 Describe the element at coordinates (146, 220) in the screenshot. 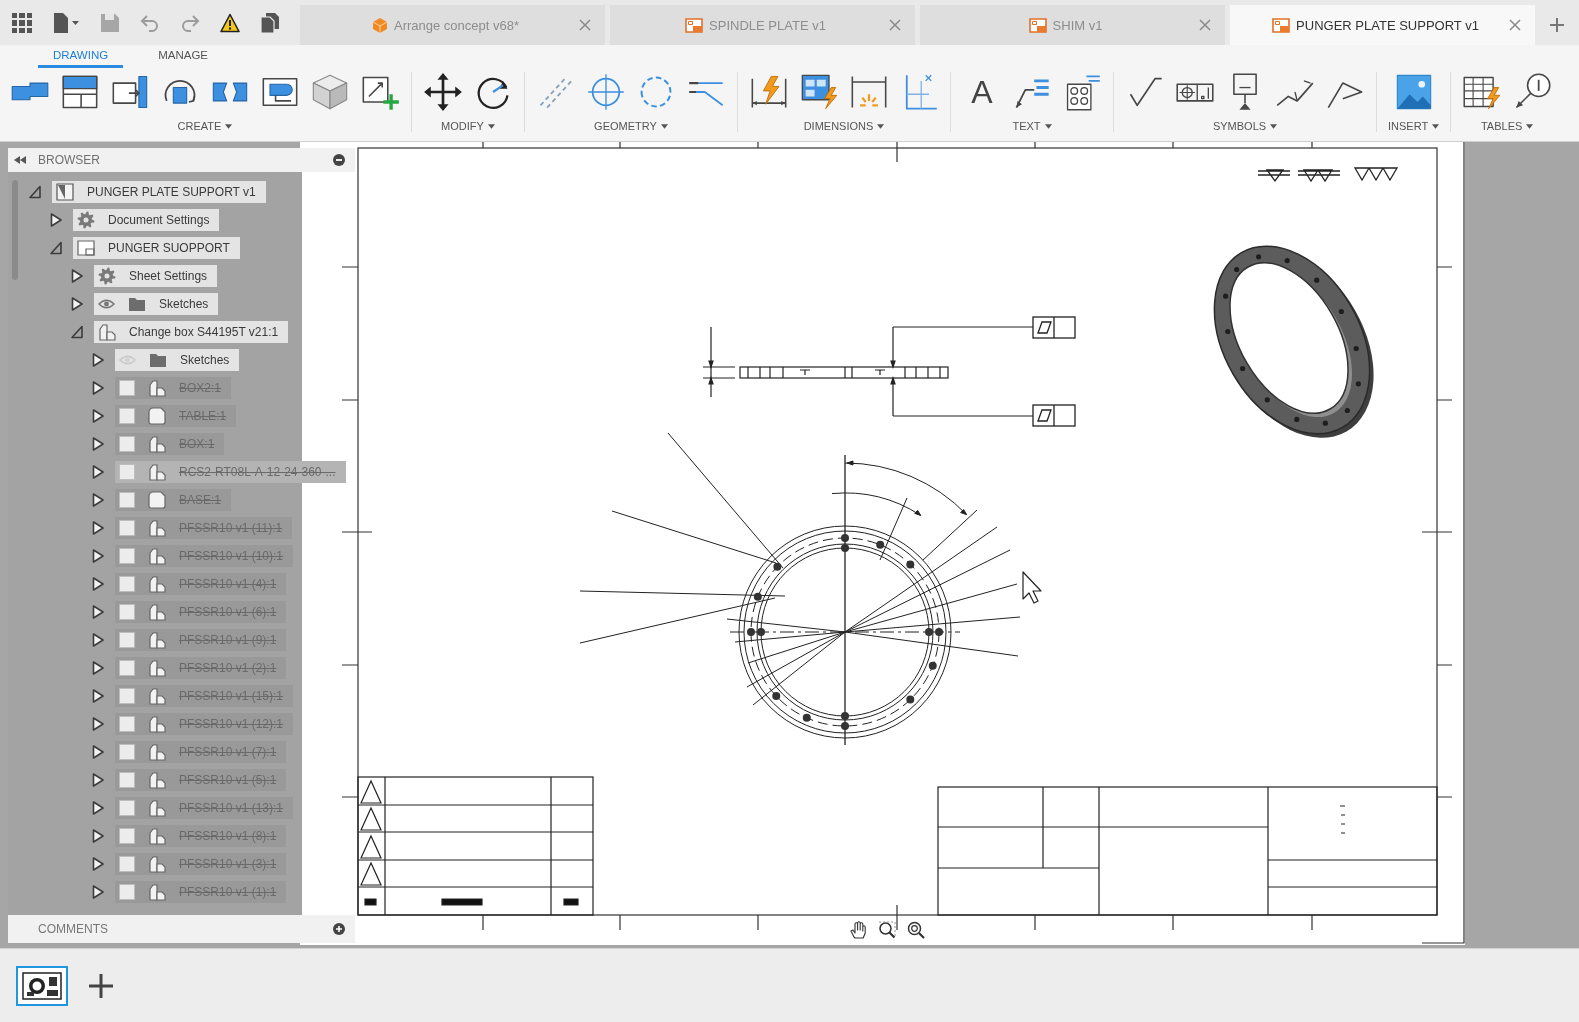

I see `tree-item: Document Settings` at that location.